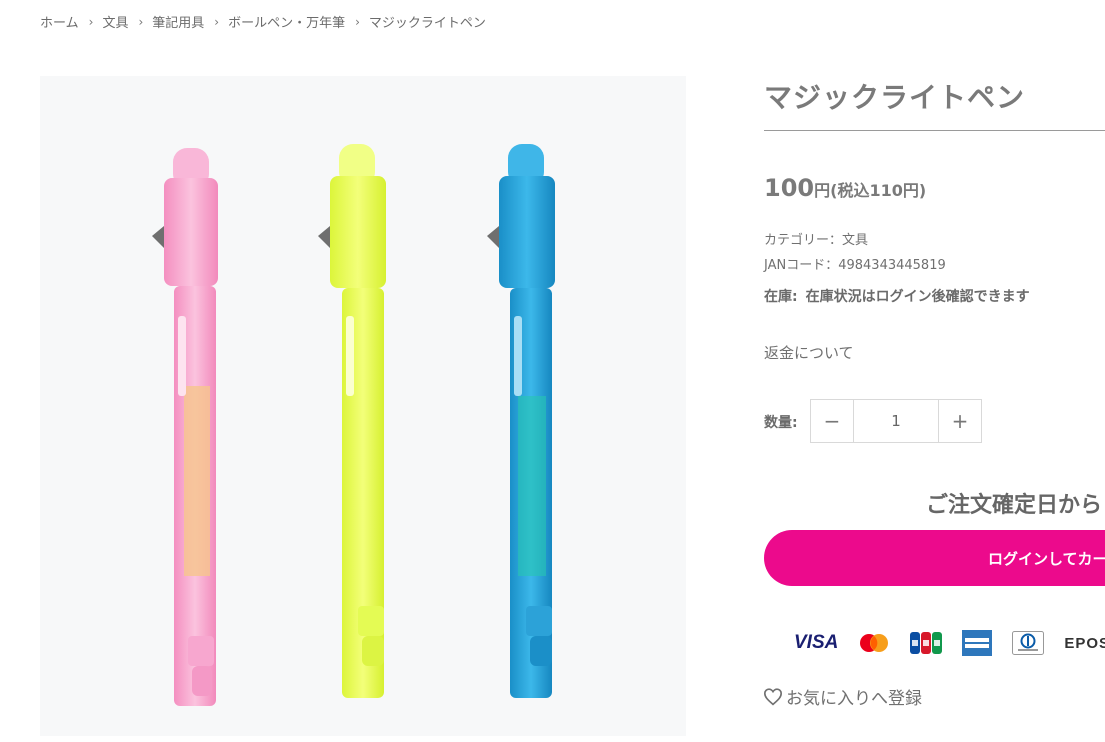 This screenshot has width=1105, height=742. I want to click on quantity-input, so click(896, 421).